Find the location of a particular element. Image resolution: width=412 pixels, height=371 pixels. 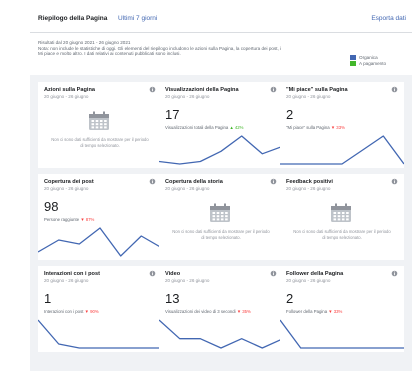

legend-organic: Organica is located at coordinates (368, 57).